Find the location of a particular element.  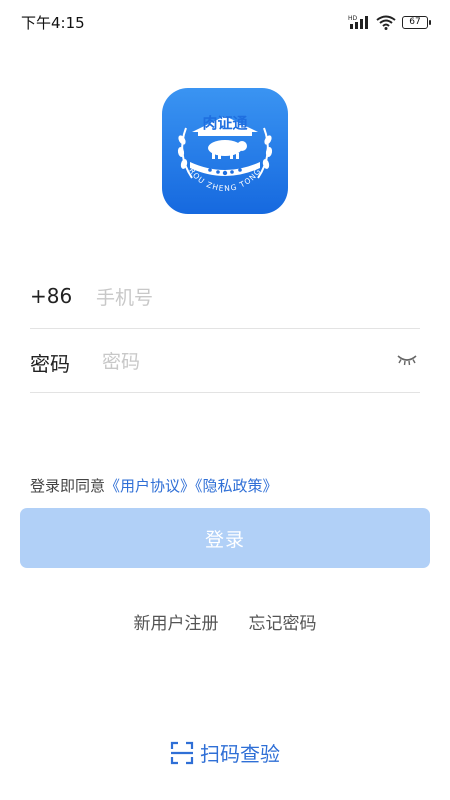

user-agreement-link: 《用户协议》 is located at coordinates (150, 486).